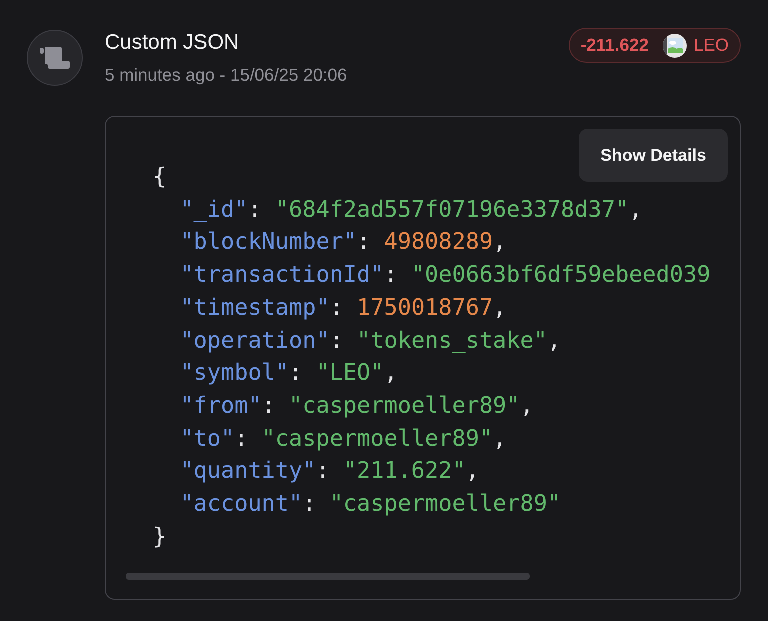 This screenshot has width=768, height=621. What do you see at coordinates (289, 373) in the screenshot?
I see `code-line: "symbol": "LEO",` at bounding box center [289, 373].